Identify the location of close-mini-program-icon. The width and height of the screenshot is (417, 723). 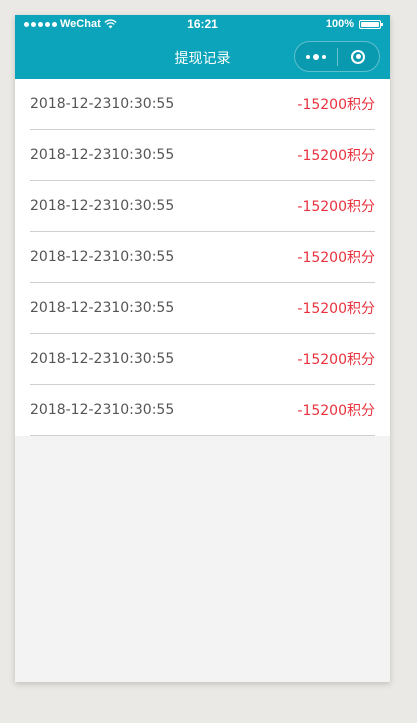
(358, 56).